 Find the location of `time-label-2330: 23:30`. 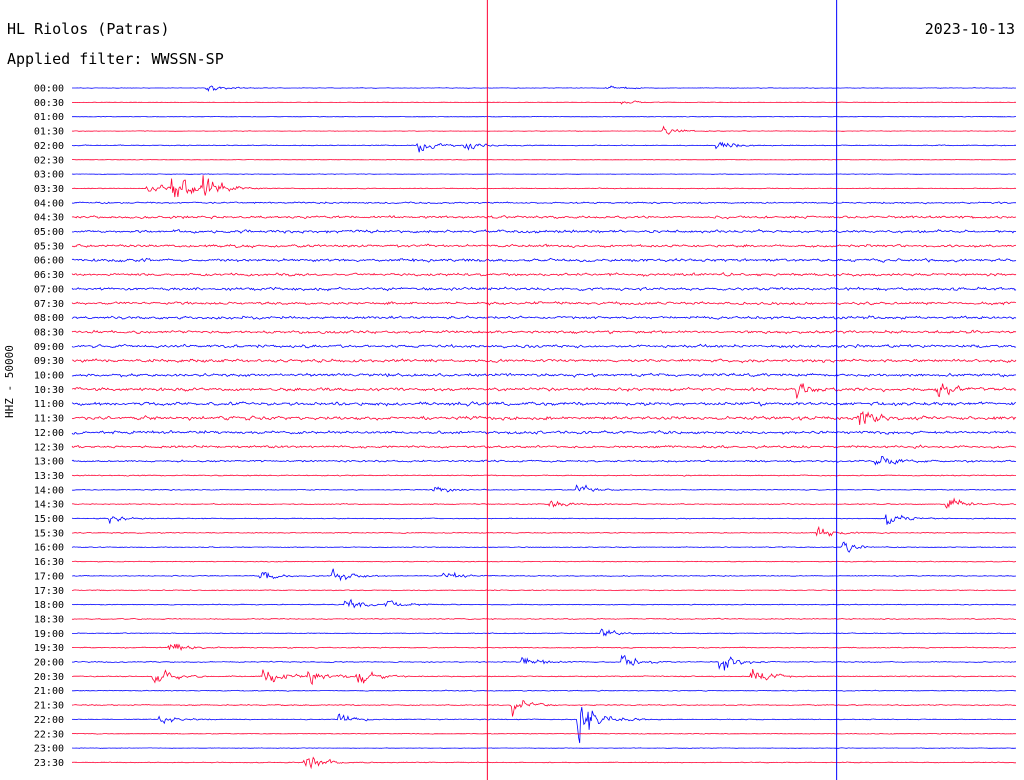

time-label-2330: 23:30 is located at coordinates (49, 763).